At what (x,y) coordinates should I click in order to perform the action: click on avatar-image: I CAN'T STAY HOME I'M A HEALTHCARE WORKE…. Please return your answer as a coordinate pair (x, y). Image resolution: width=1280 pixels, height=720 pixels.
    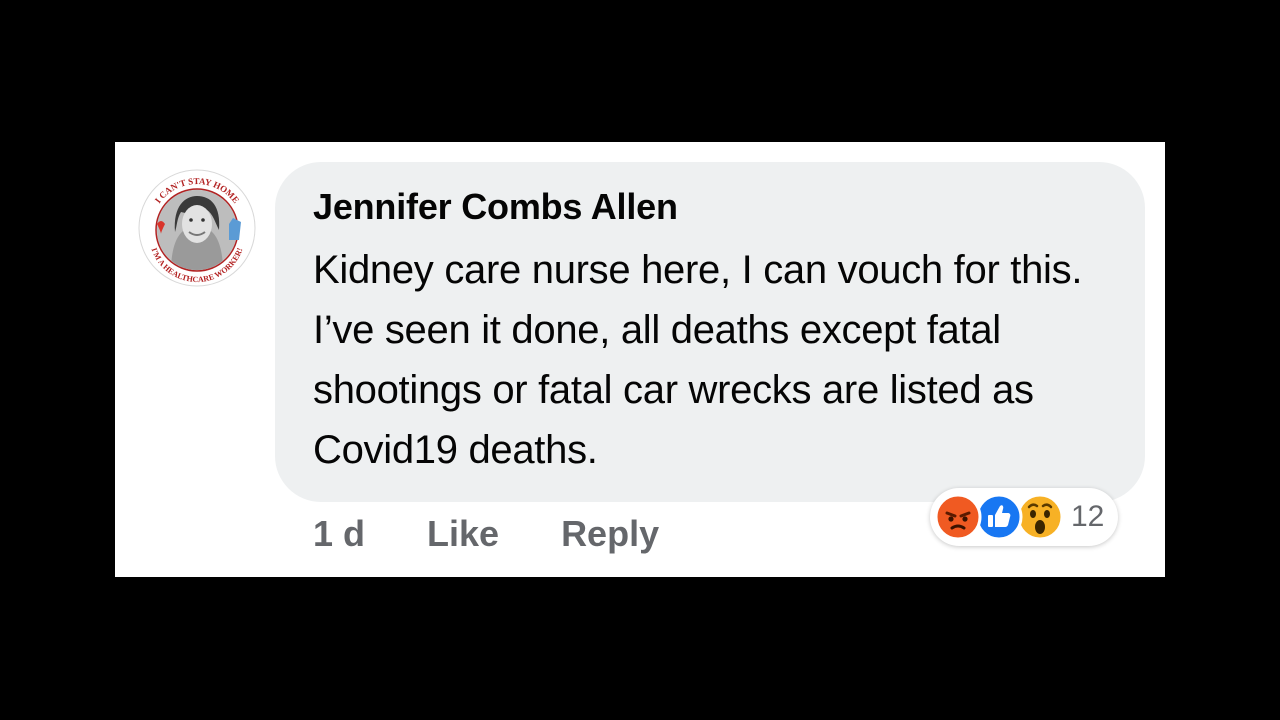
    Looking at the image, I should click on (197, 228).